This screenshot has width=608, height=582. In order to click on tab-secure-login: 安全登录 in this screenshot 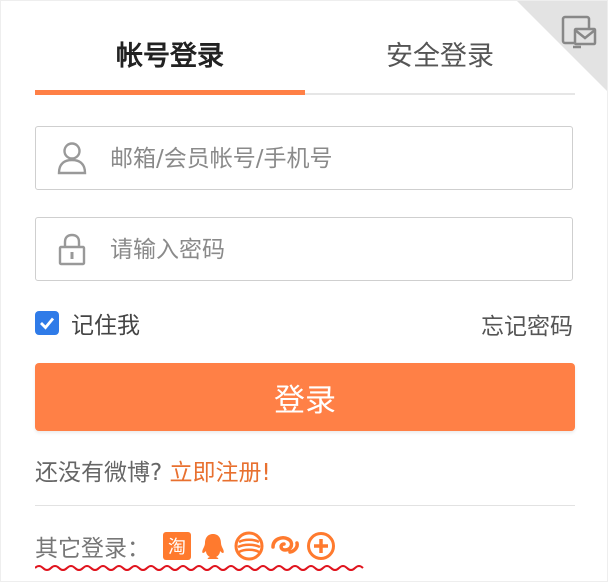, I will do `click(440, 61)`.